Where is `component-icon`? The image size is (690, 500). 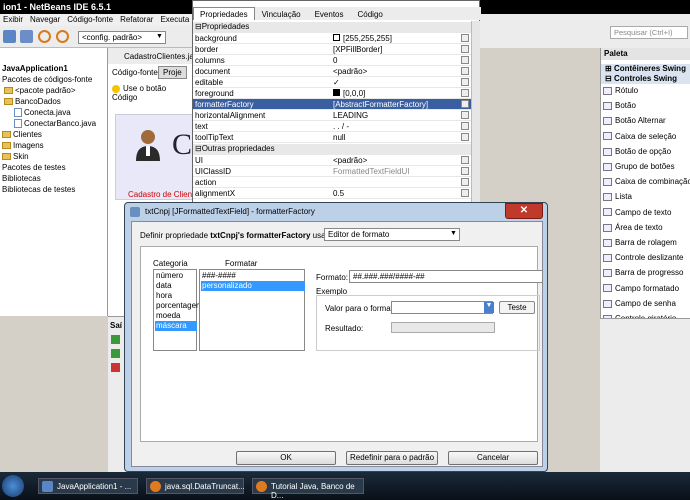
component-icon is located at coordinates (607, 166).